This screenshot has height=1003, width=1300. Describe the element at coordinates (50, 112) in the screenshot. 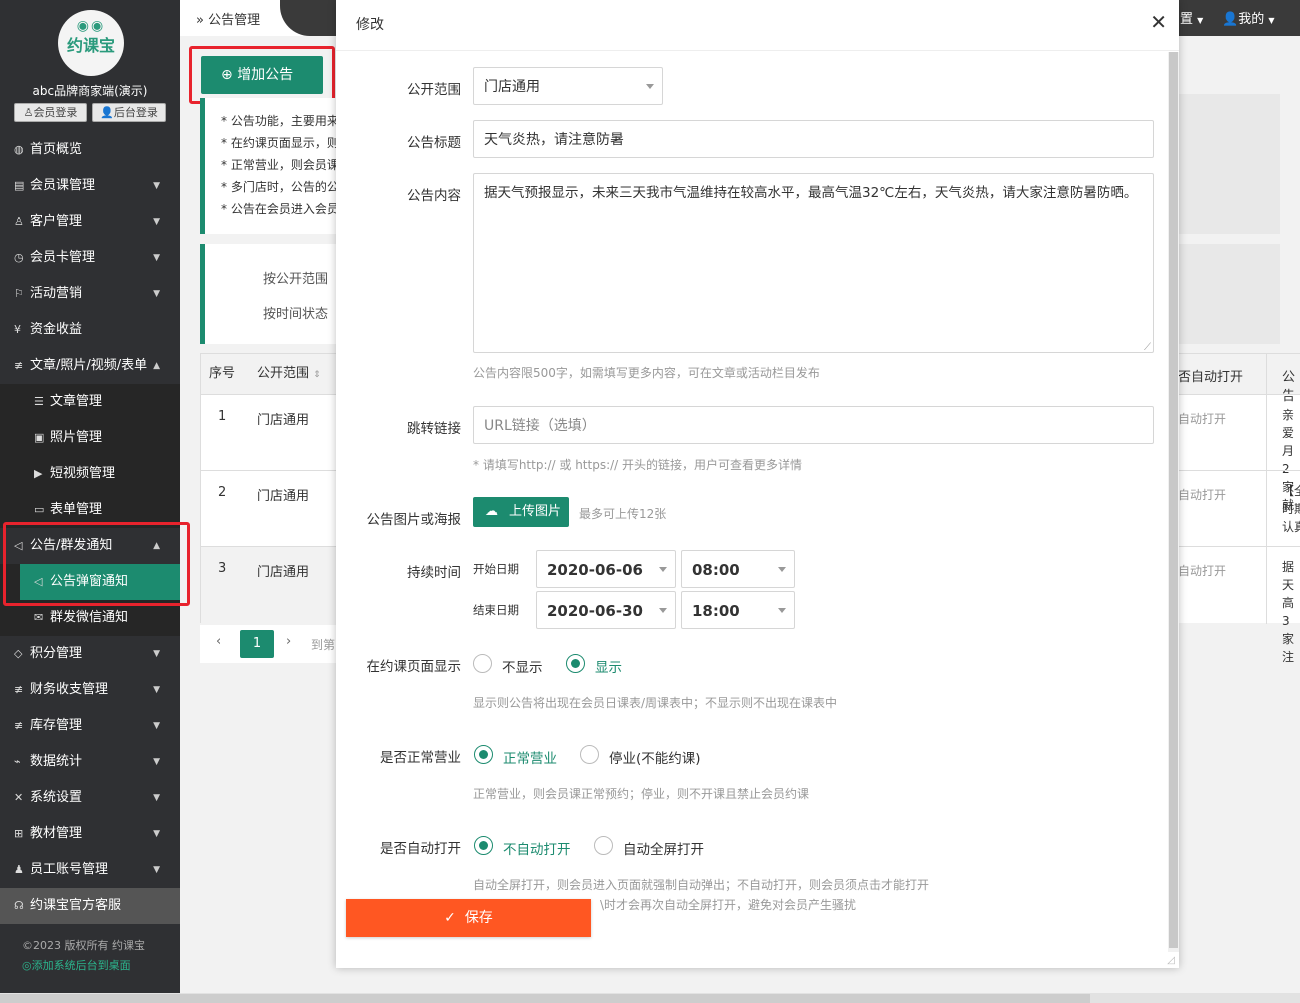

I see `member-login-button: ♙会员登录` at that location.